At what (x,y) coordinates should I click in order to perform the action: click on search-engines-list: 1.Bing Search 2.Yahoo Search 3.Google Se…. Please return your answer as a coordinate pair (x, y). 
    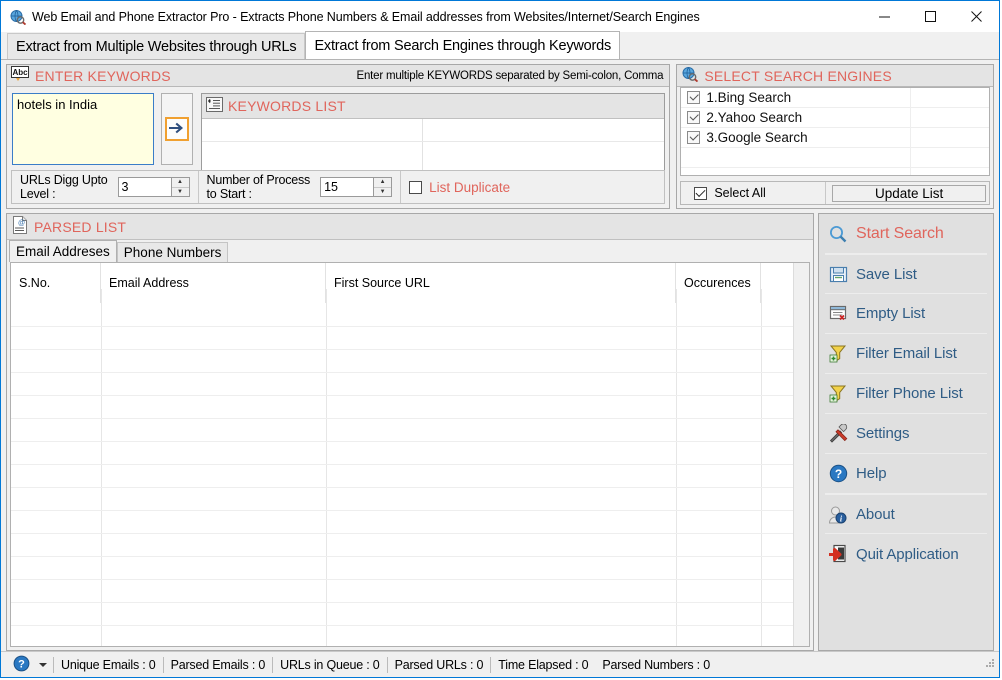
    Looking at the image, I should click on (835, 131).